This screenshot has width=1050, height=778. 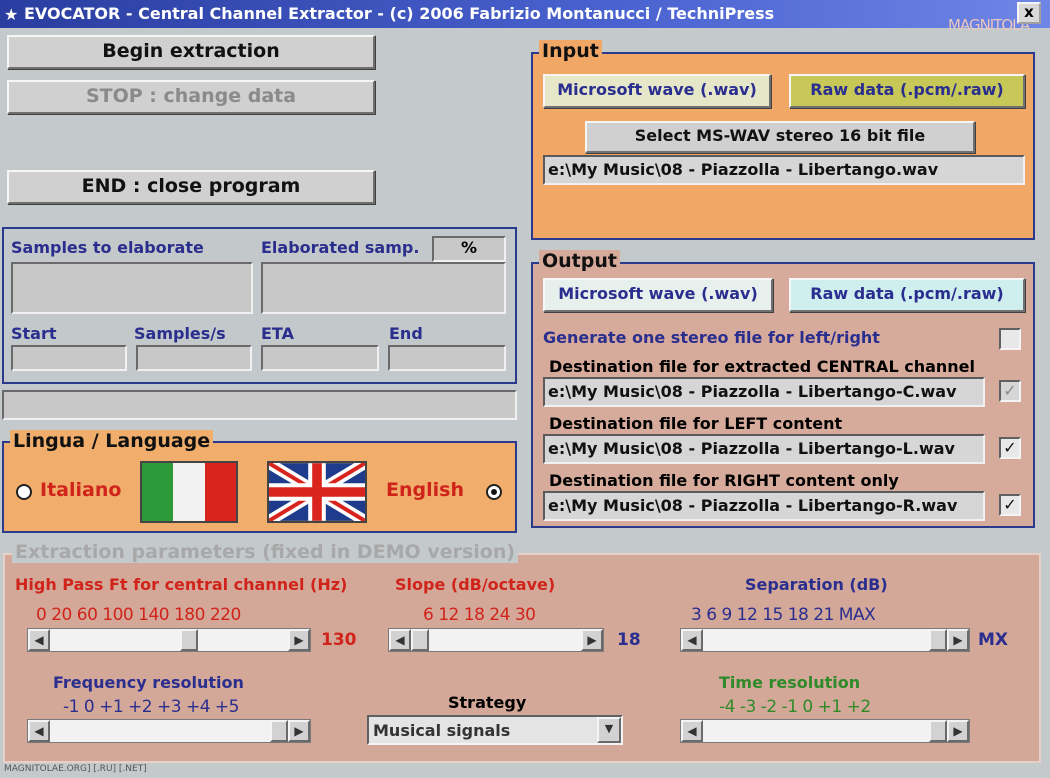 I want to click on eta-label: ETA, so click(x=277, y=333).